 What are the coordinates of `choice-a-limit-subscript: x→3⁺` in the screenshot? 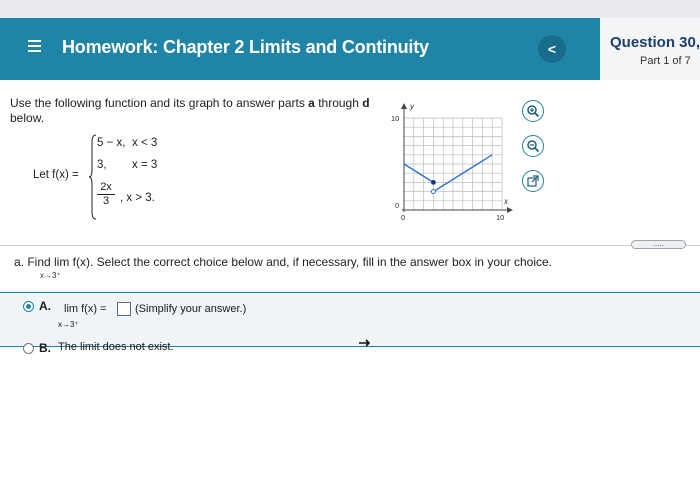 It's located at (68, 324).